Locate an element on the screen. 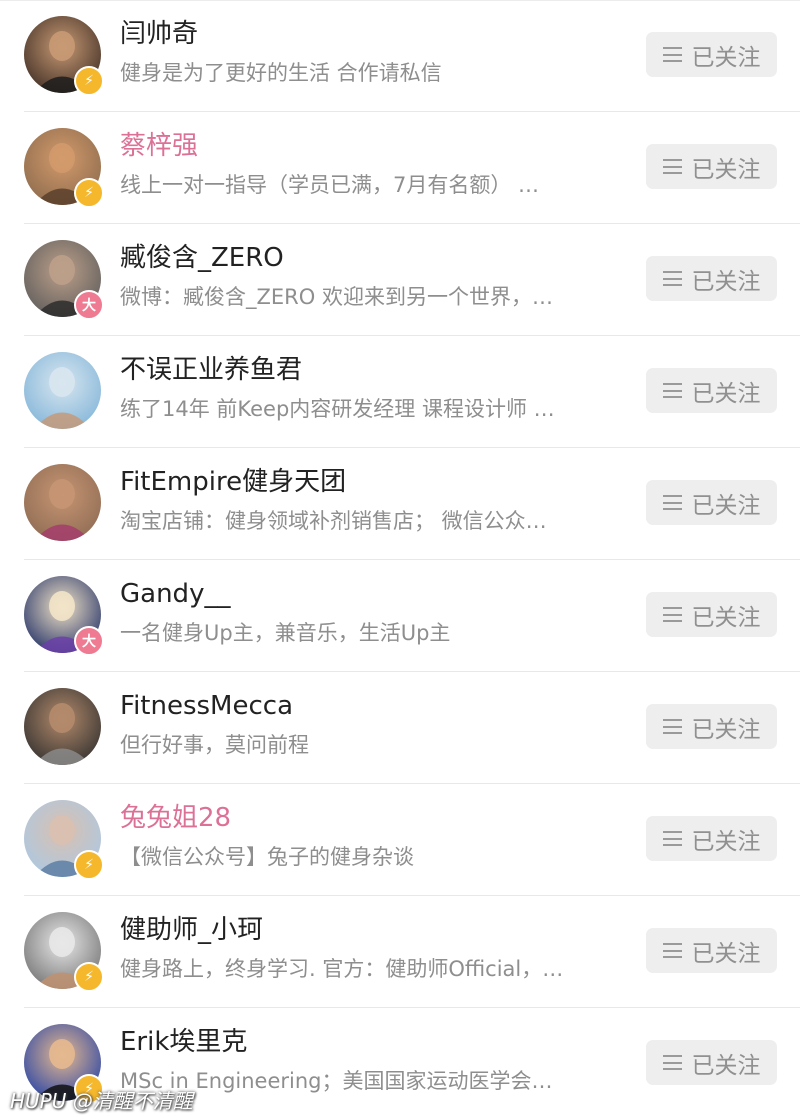 The image size is (800, 1117). list-item: 大臧俊含_ZERO 微博：臧俊含_ZERO 欢迎来到另一个世界，… 已关注 is located at coordinates (400, 280).